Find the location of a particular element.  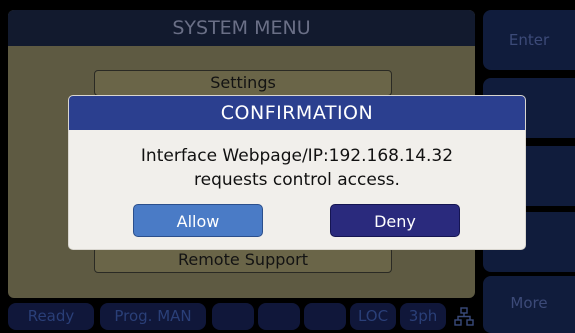

softkey-more: More is located at coordinates (529, 304).